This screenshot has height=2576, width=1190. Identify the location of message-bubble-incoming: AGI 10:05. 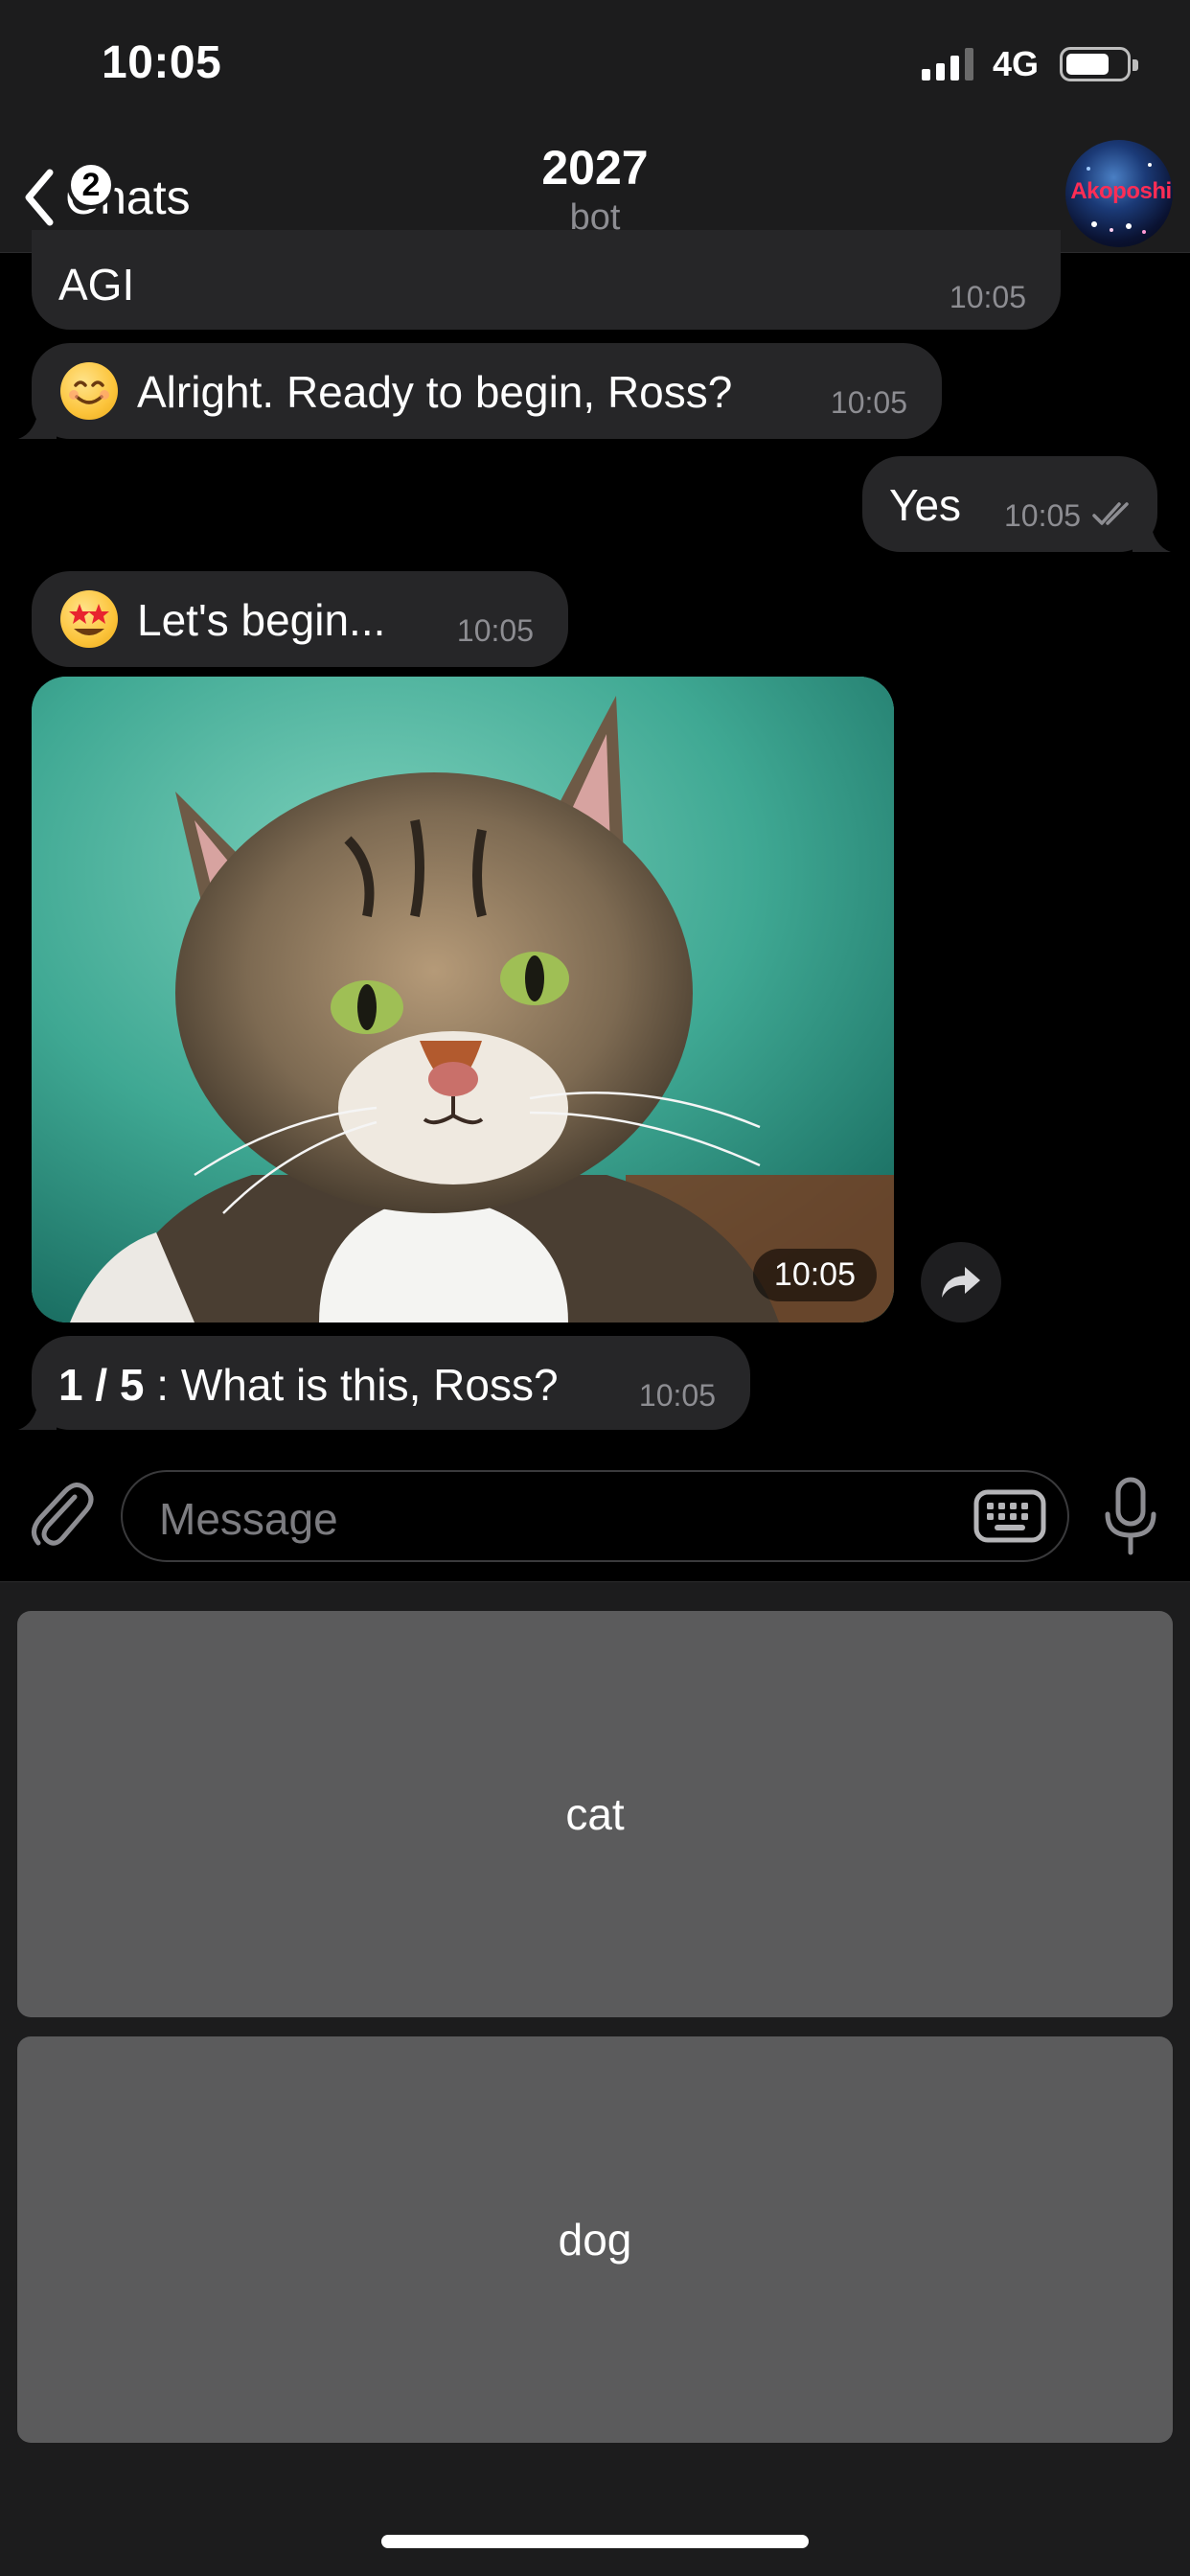
(546, 280).